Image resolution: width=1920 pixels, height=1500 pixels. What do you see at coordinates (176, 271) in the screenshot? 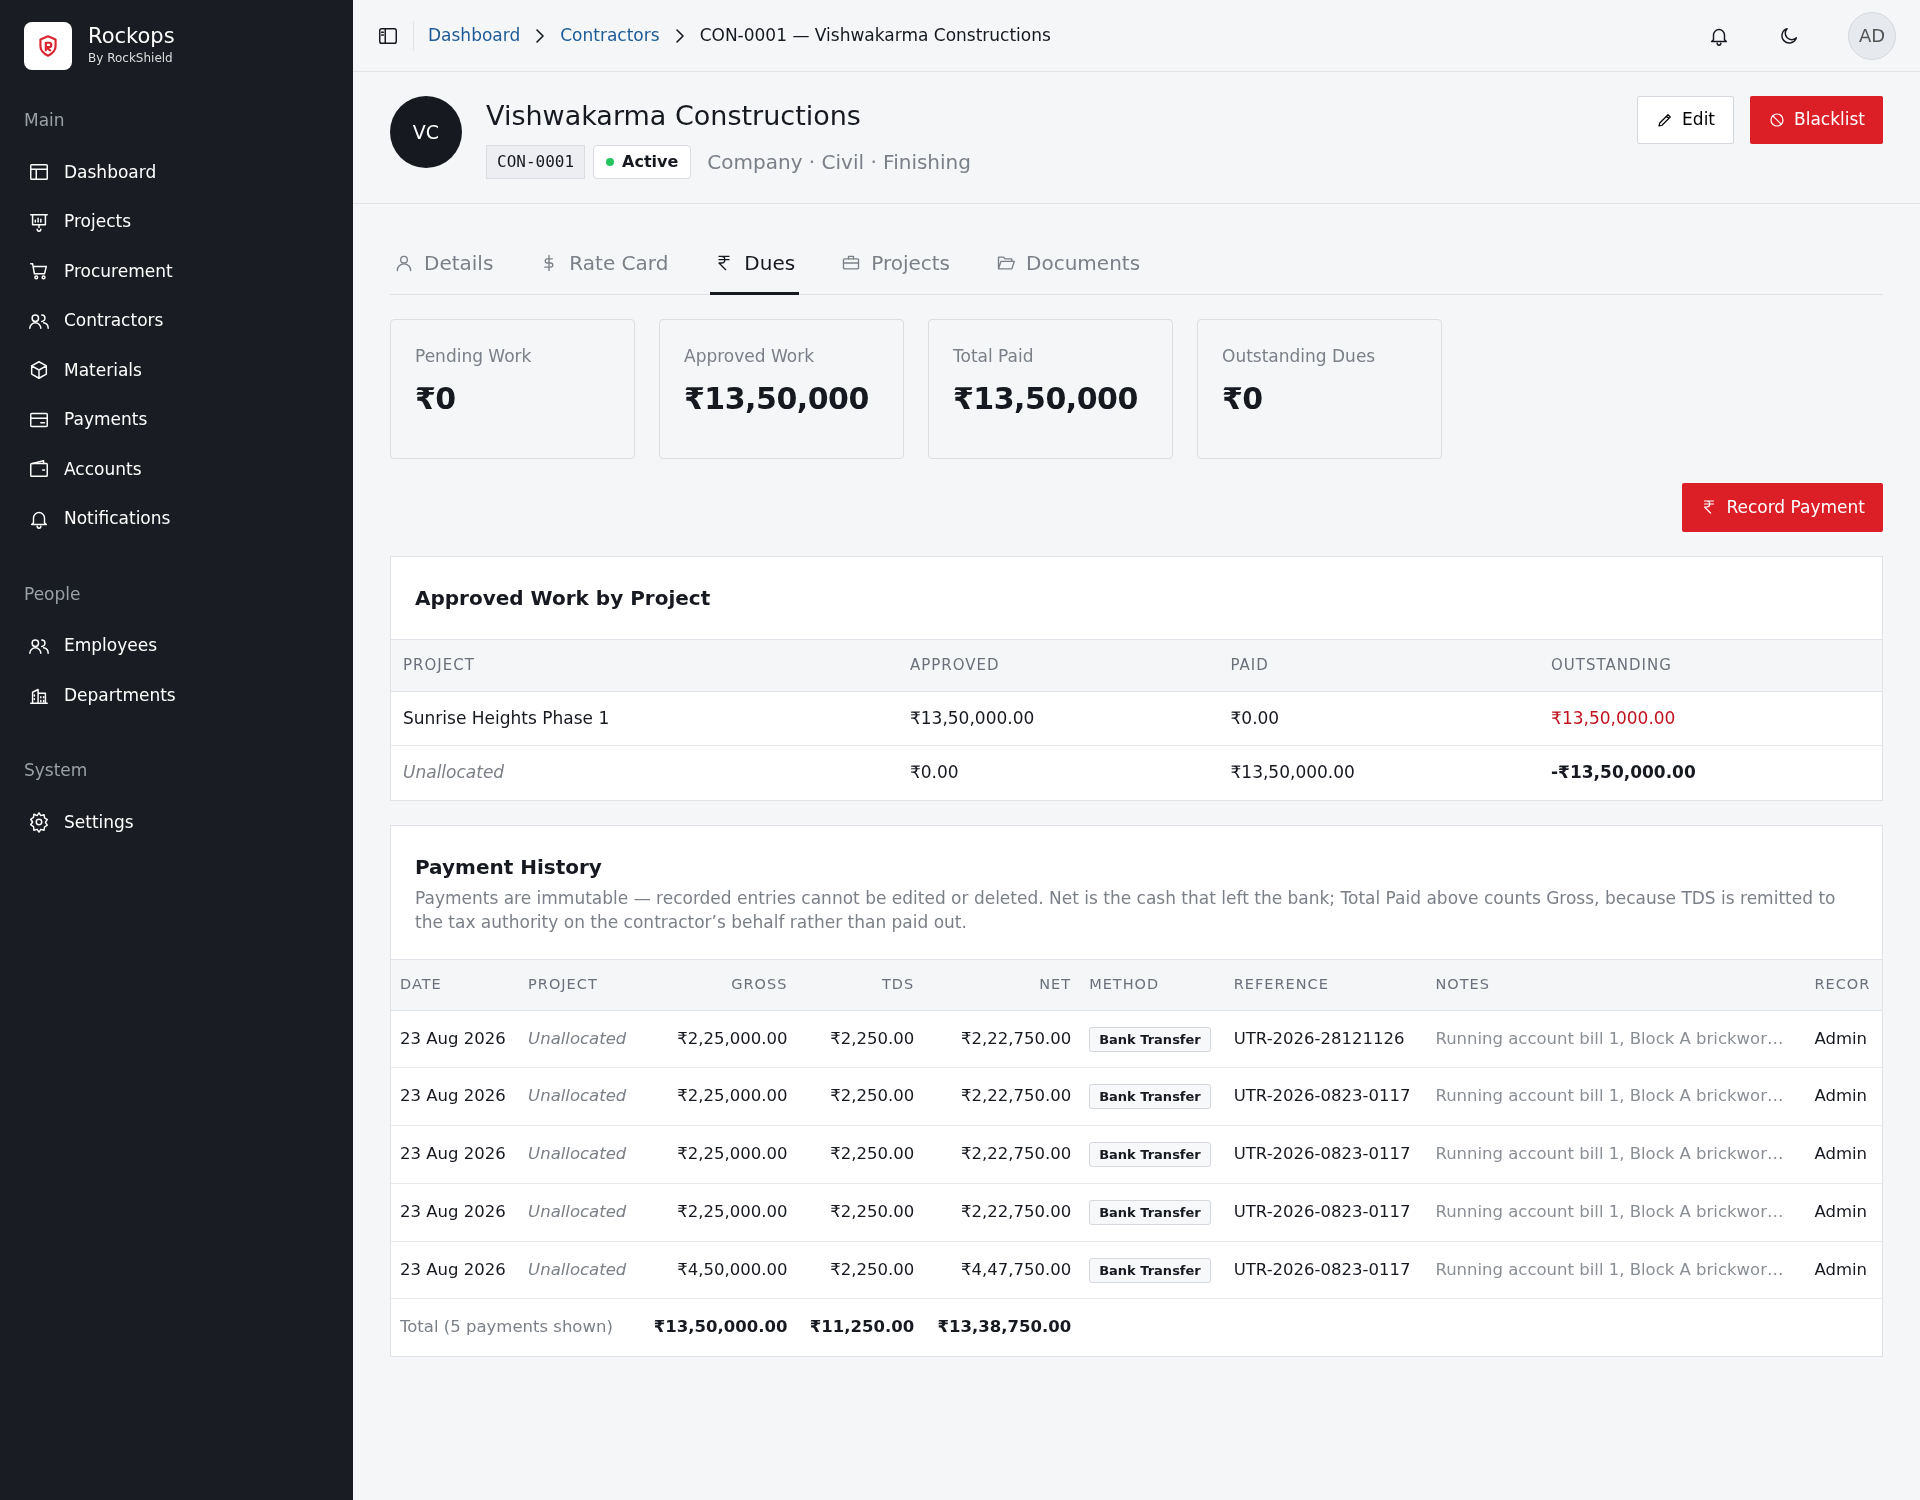
I see `sidebar-item: Procurement` at bounding box center [176, 271].